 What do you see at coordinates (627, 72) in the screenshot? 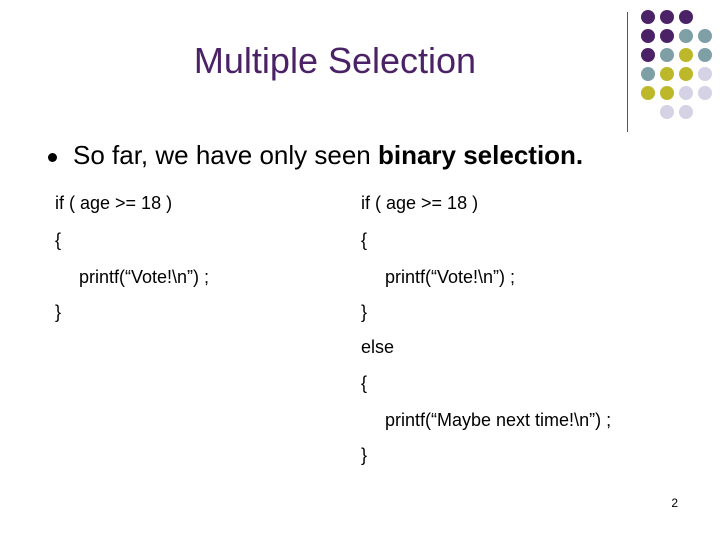
I see `decorative-divider` at bounding box center [627, 72].